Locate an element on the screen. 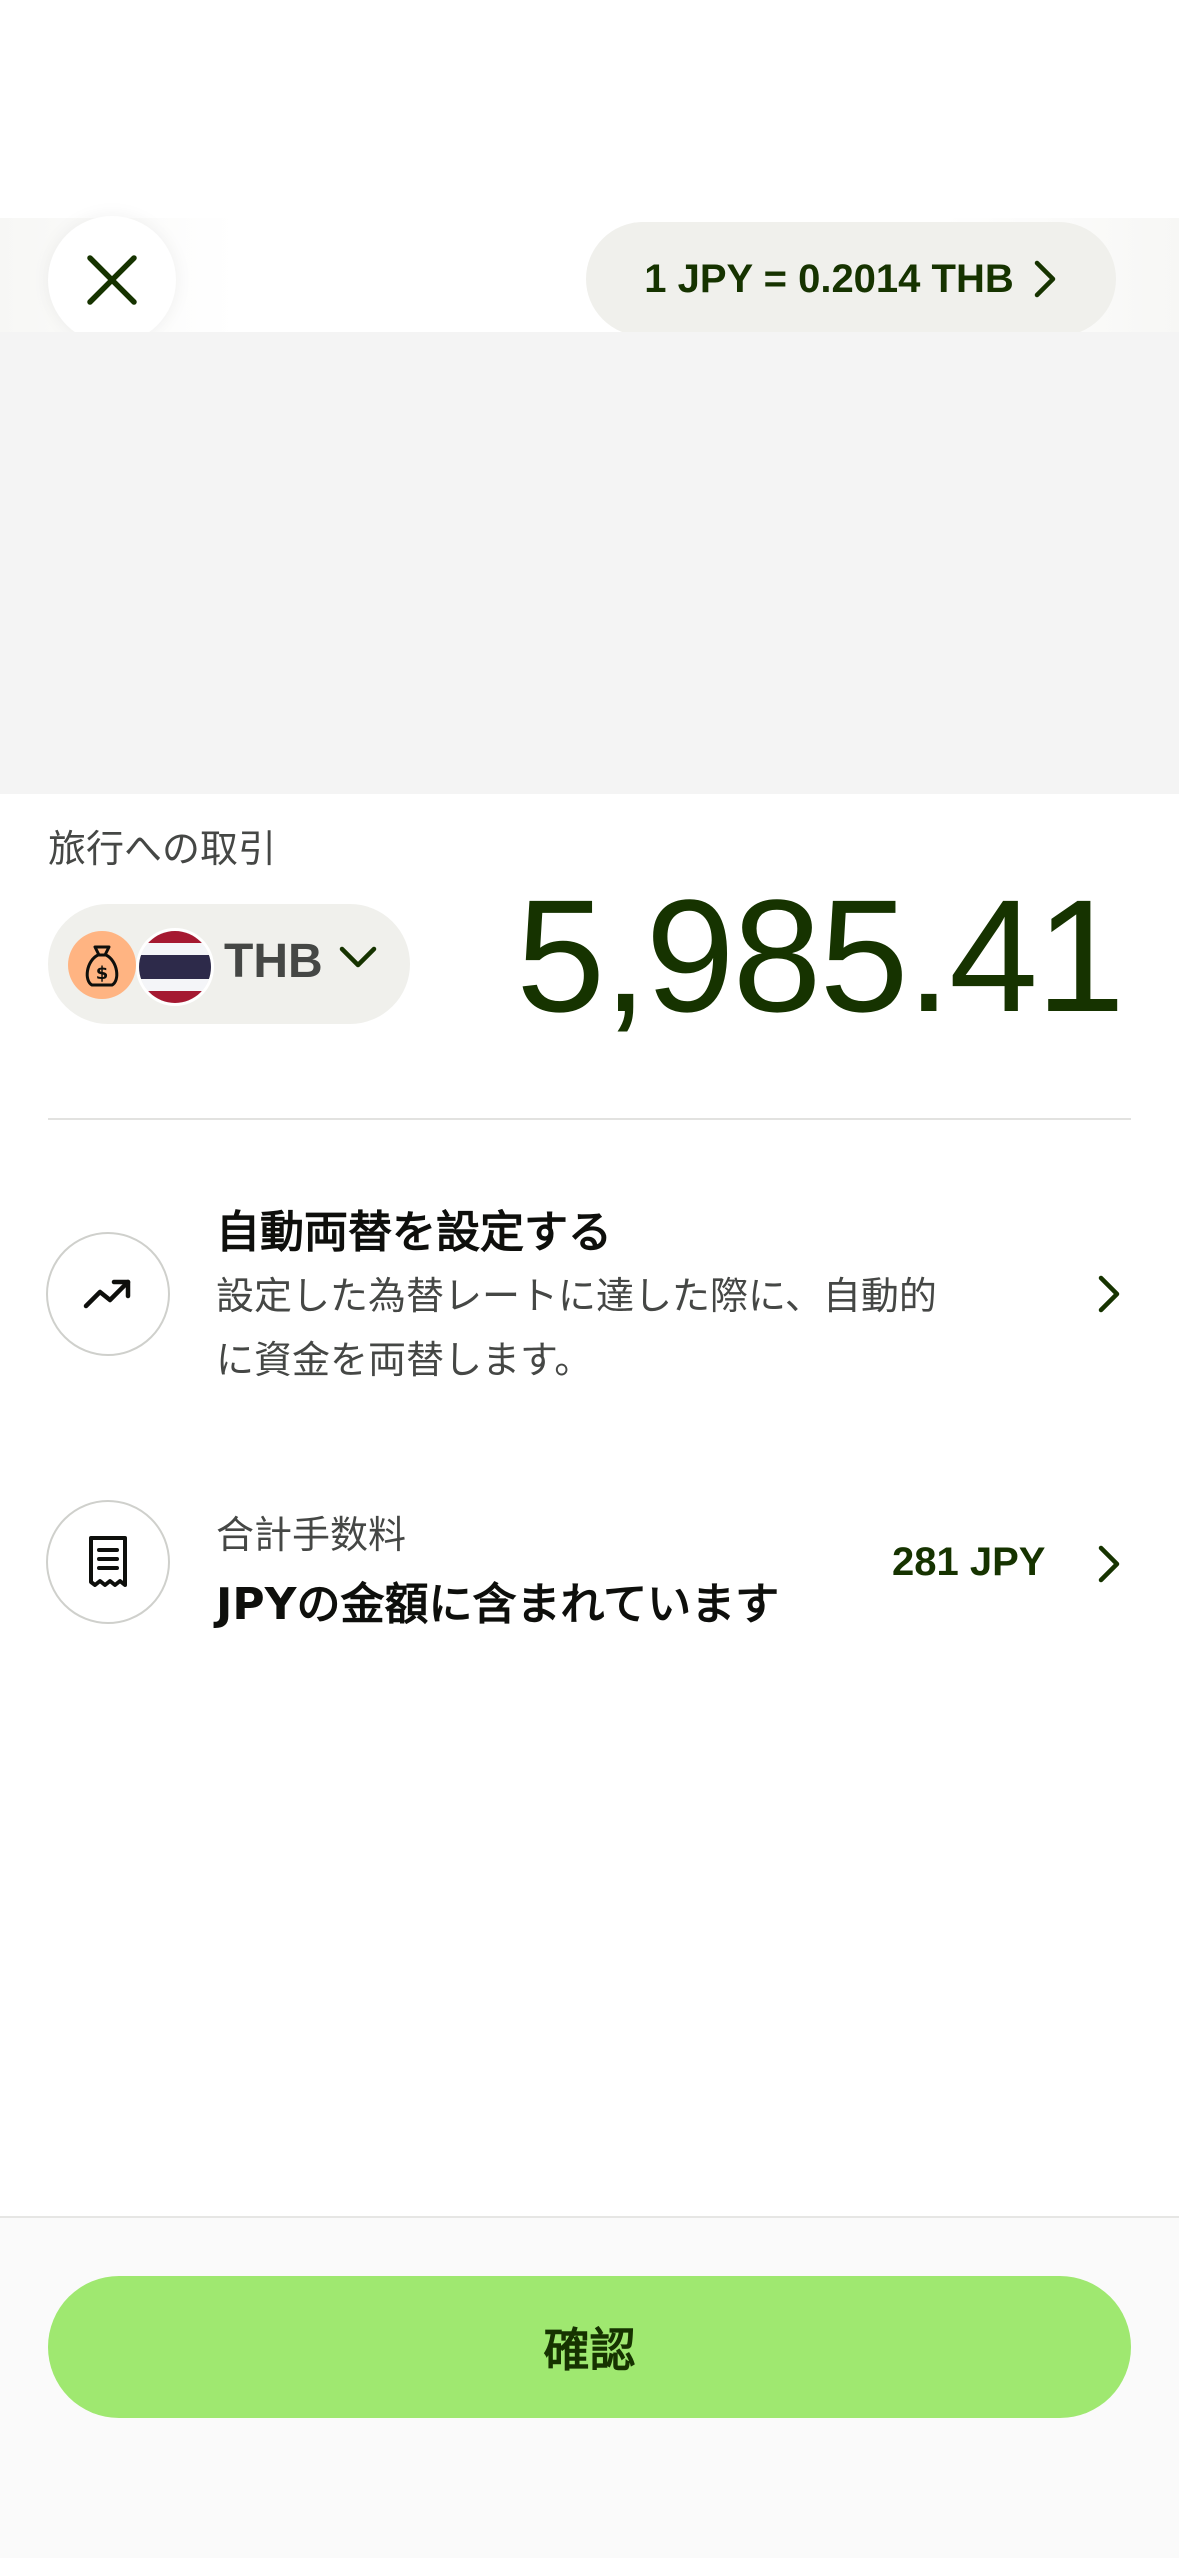 Image resolution: width=1179 pixels, height=2558 pixels. money-bag-icon: $ is located at coordinates (102, 965).